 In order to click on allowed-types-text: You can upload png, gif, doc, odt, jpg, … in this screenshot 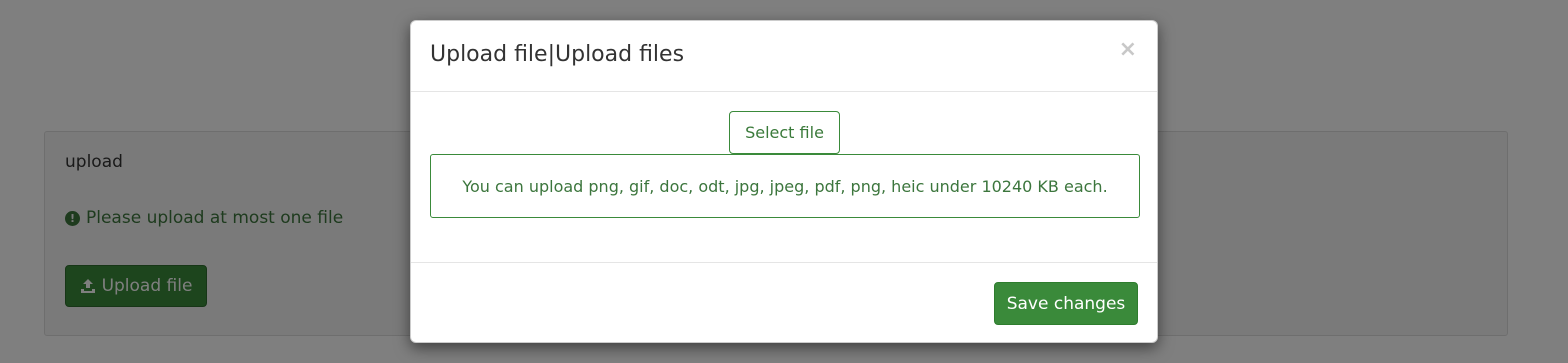, I will do `click(785, 186)`.